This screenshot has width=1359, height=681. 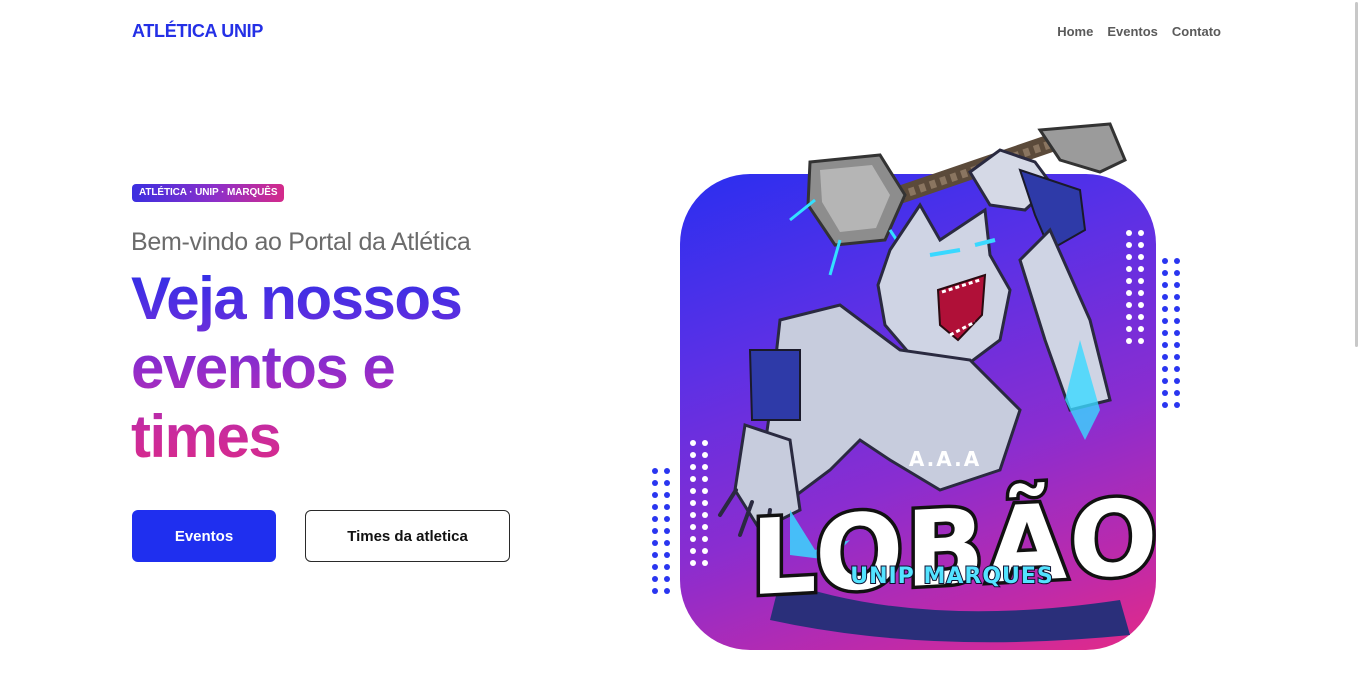 What do you see at coordinates (954, 547) in the screenshot?
I see `logo-main-text: LOBÃO` at bounding box center [954, 547].